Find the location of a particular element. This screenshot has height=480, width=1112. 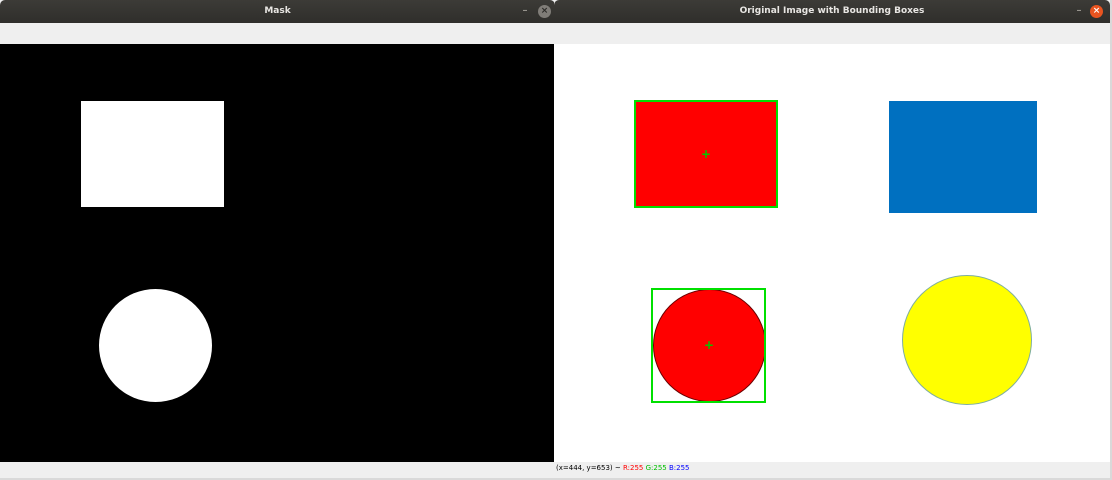

mask-statusbar is located at coordinates (277, 470).